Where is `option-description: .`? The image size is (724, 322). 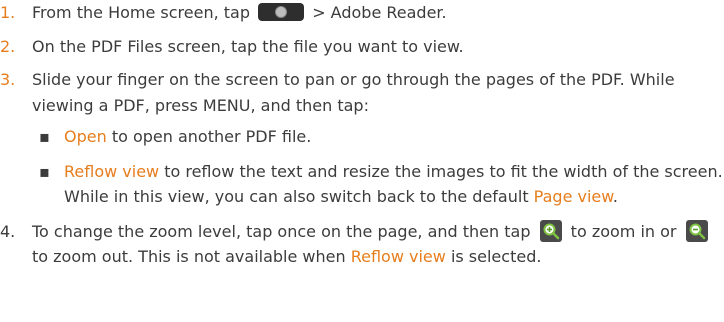
option-description: . is located at coordinates (615, 196).